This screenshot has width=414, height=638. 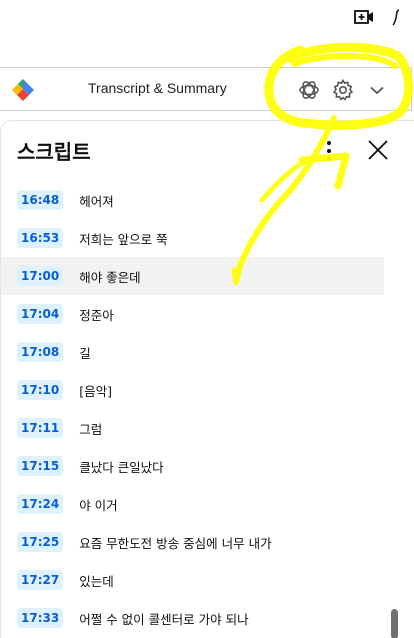 I want to click on chevron-down-icon, so click(x=377, y=90).